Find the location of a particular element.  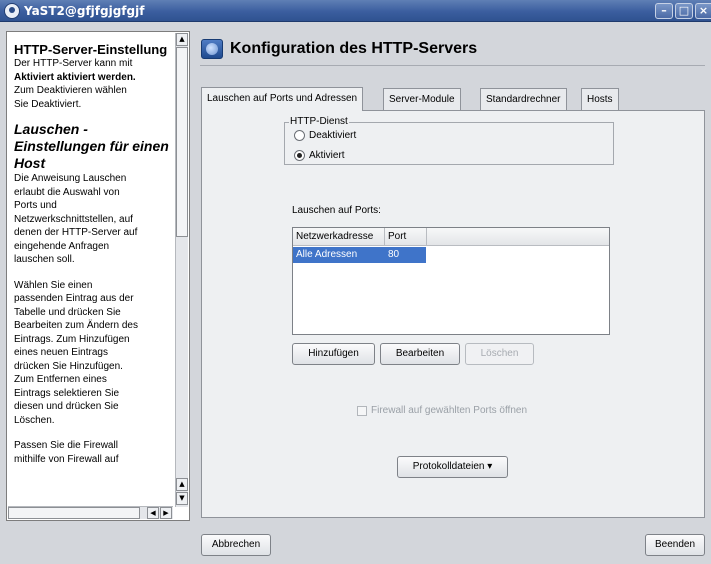

radio-activated-label: Aktiviert is located at coordinates (327, 155).